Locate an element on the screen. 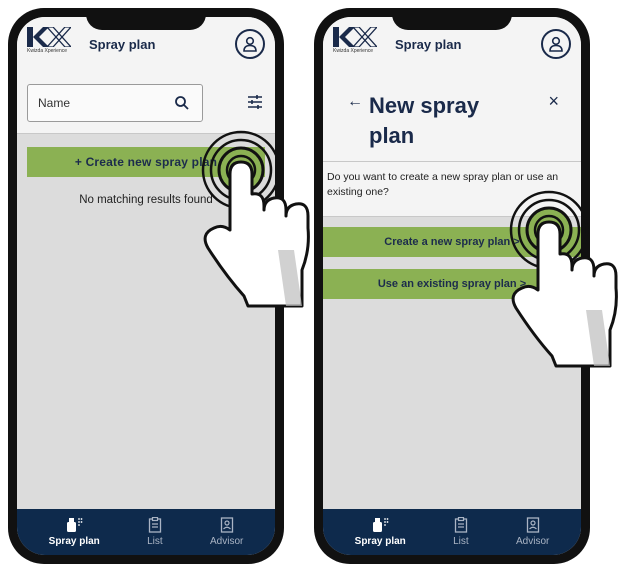  dialog-header: ← New spray plan × is located at coordinates (452, 118).